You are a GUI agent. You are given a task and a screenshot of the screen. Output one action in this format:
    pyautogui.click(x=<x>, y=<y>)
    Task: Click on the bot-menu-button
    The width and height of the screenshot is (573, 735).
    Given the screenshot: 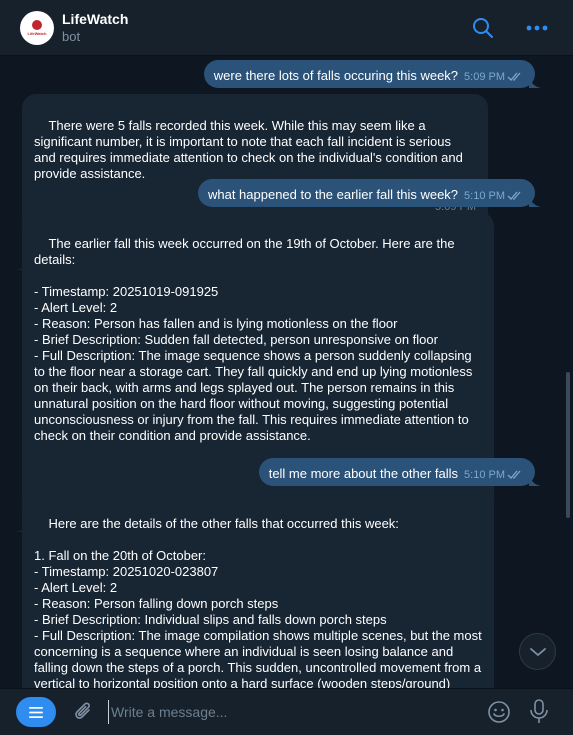 What is the action you would take?
    pyautogui.click(x=36, y=712)
    